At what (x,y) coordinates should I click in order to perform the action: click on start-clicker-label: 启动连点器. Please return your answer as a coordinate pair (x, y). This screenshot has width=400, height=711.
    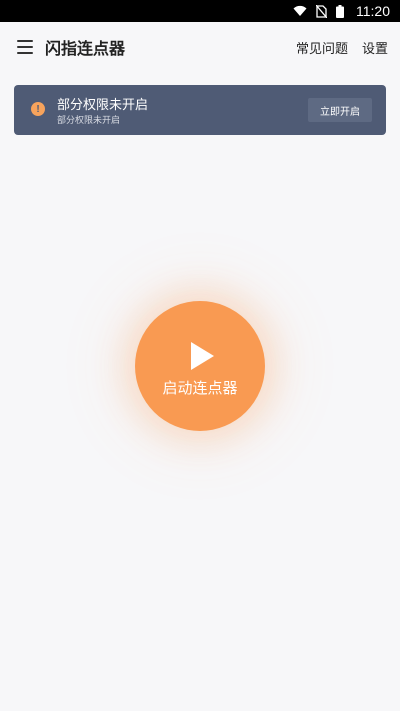
    Looking at the image, I should click on (200, 388).